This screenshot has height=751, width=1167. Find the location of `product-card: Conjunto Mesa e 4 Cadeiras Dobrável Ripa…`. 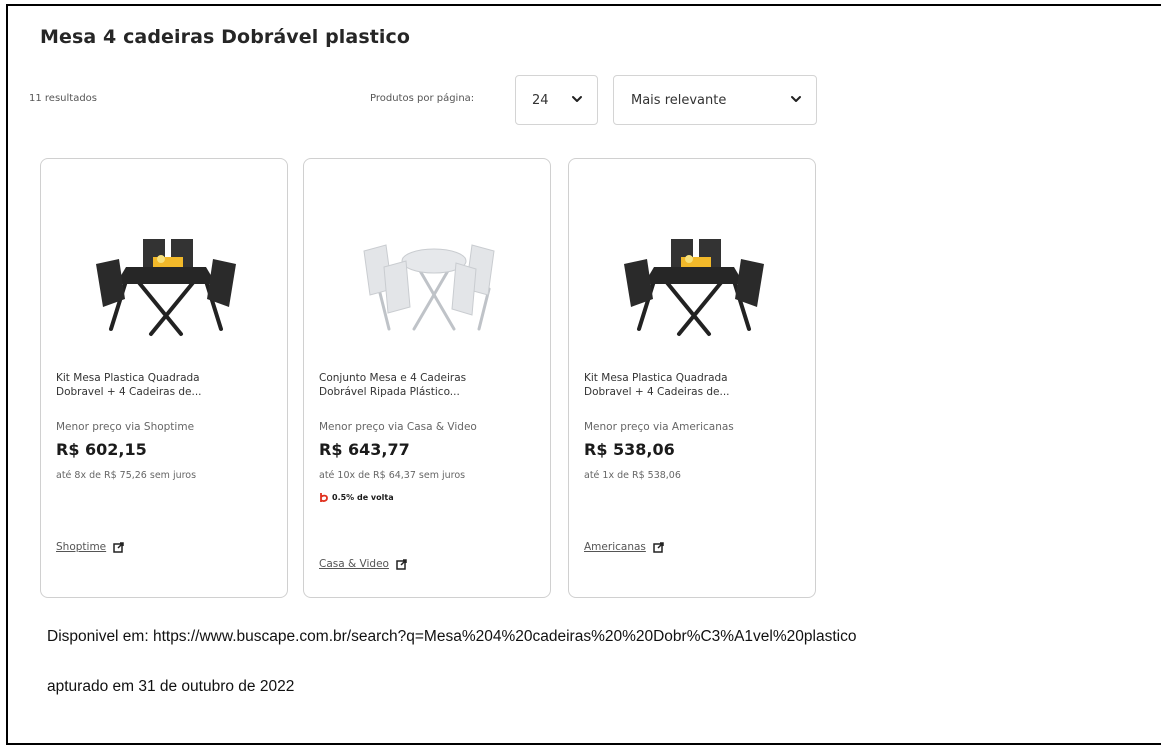

product-card: Conjunto Mesa e 4 Cadeiras Dobrável Ripa… is located at coordinates (427, 378).